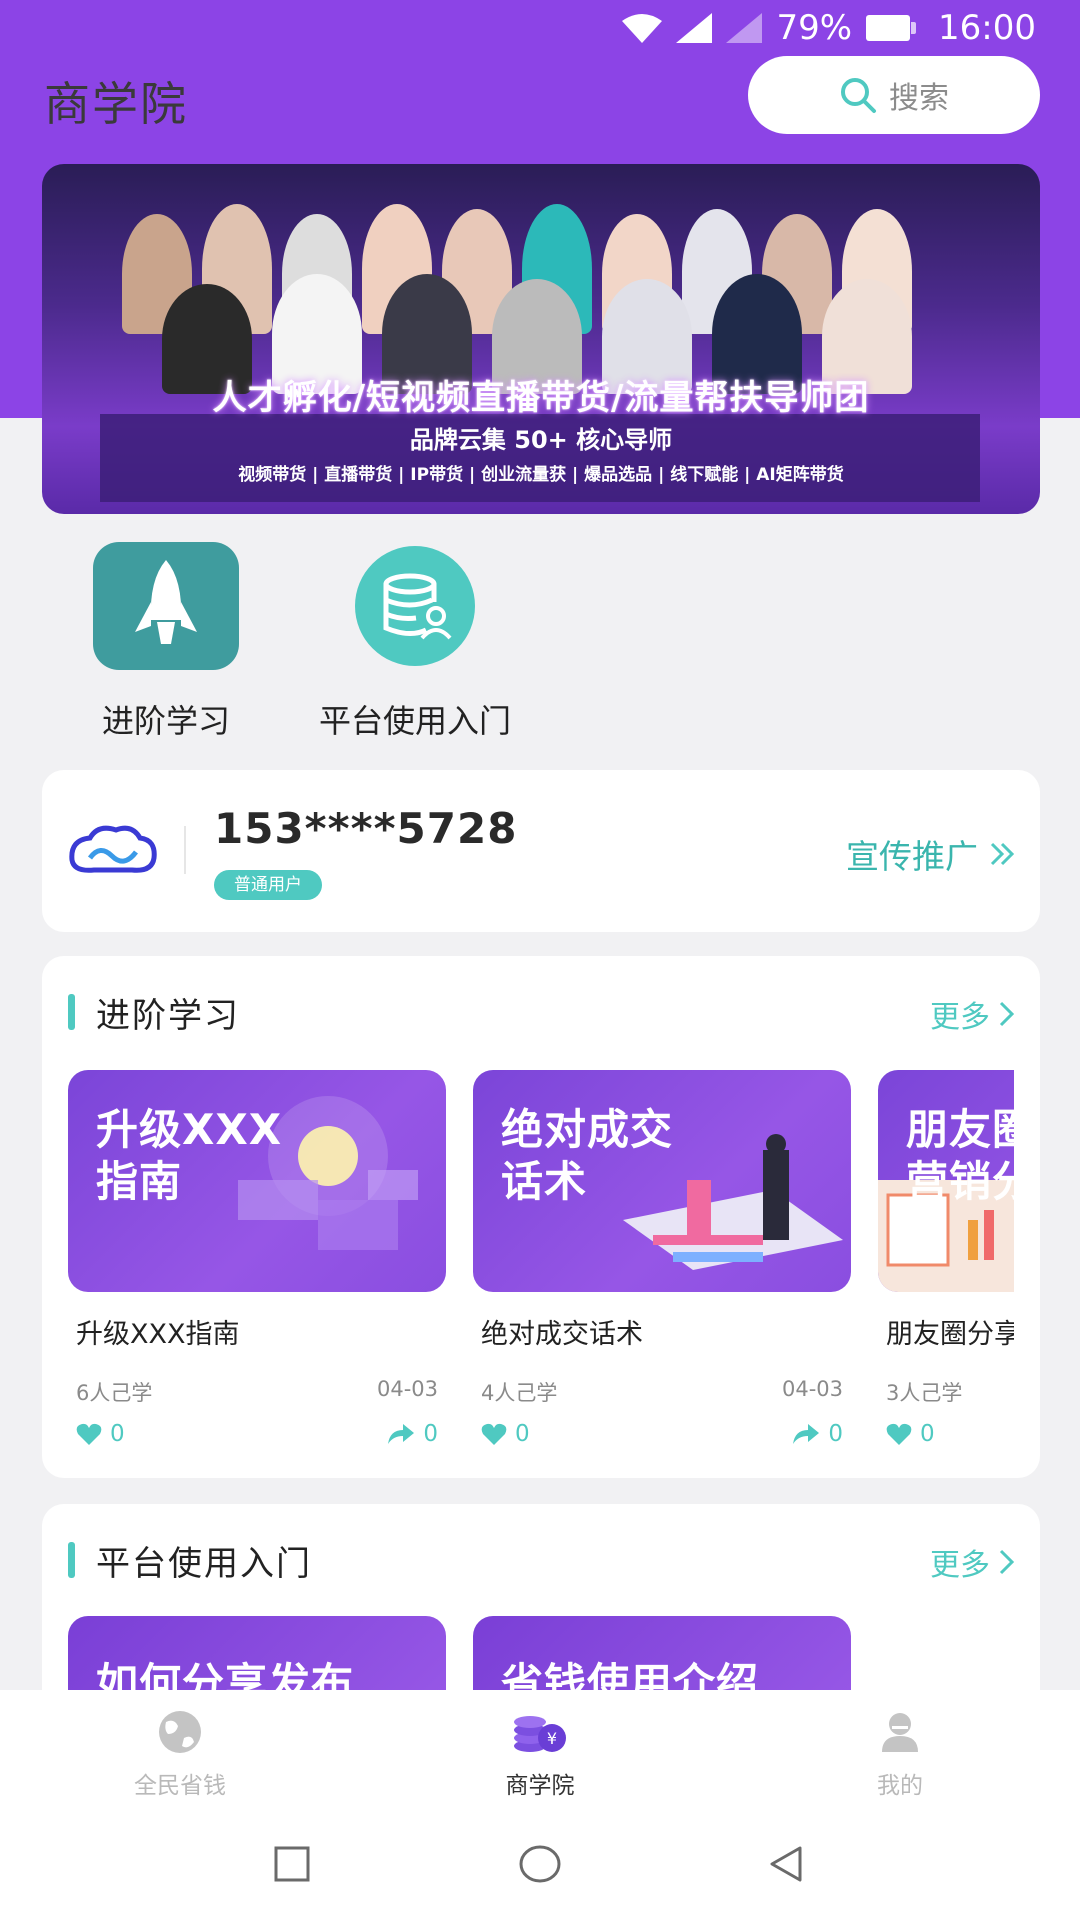 The image size is (1080, 1920). I want to click on clock: 16:00, so click(987, 28).